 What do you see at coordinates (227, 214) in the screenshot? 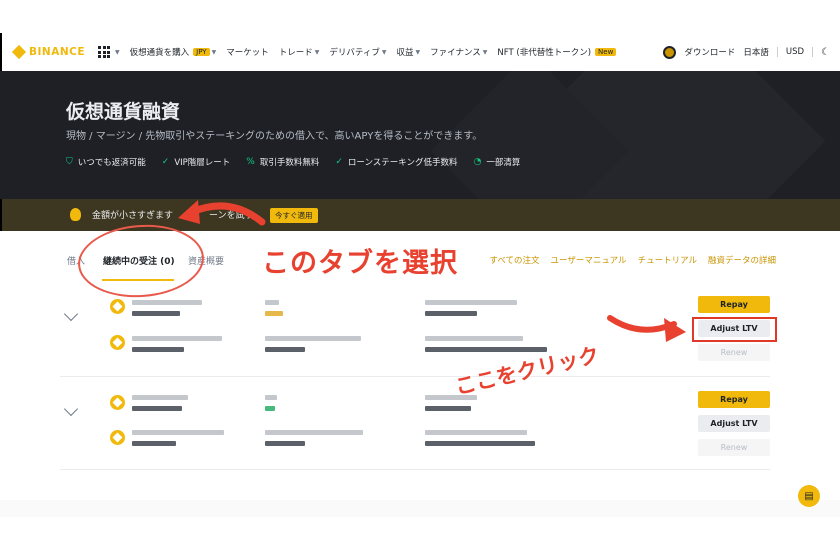
I see `arrow-to-tab` at bounding box center [227, 214].